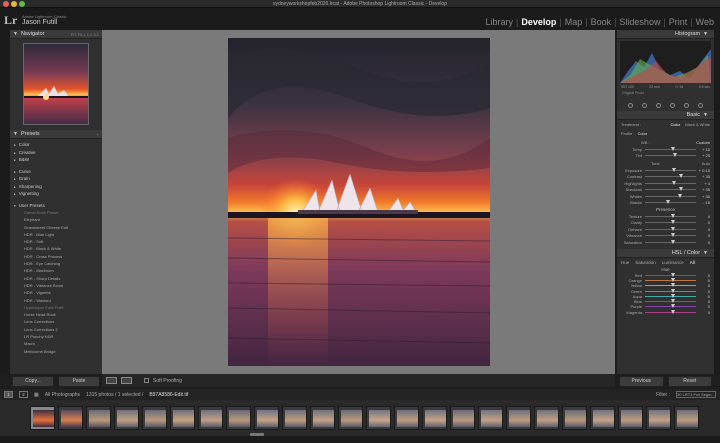  What do you see at coordinates (58, 256) in the screenshot?
I see `preset-item: HDR - Cross Process` at bounding box center [58, 256].